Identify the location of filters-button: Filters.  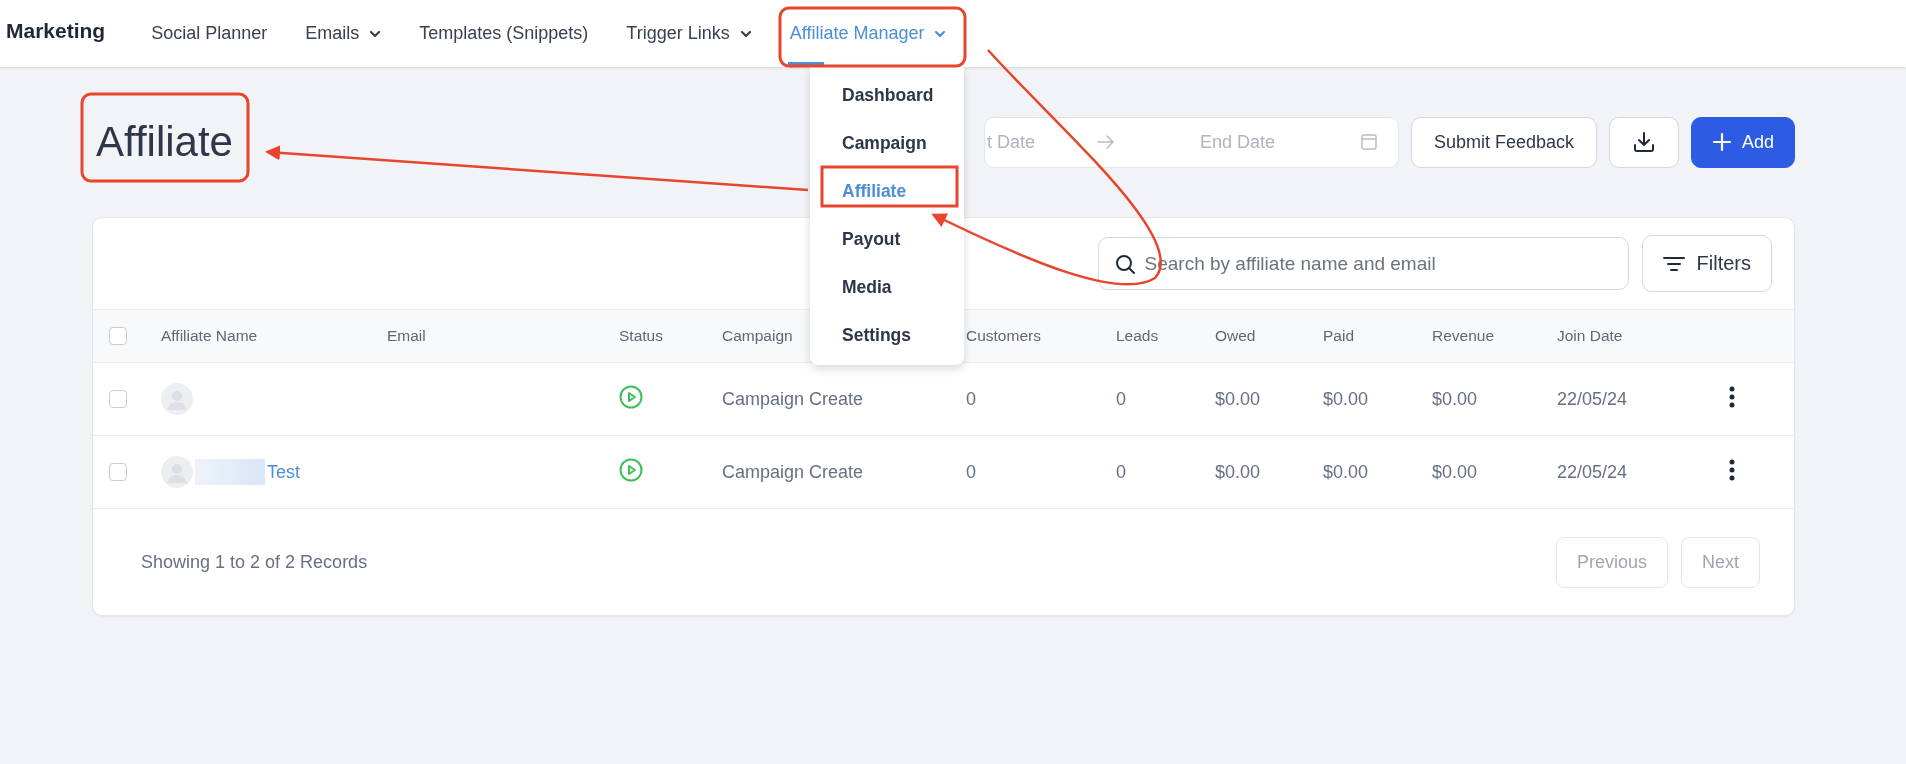
(1706, 263).